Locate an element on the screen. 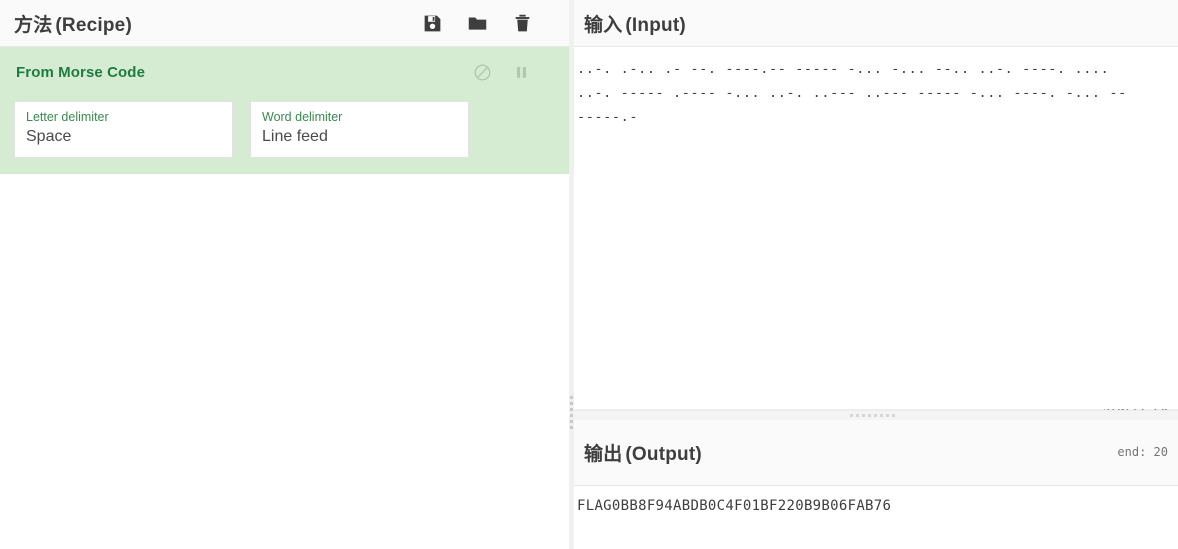 This screenshot has height=549, width=1178. letter-delimiter-field: Letter delimiter Space is located at coordinates (123, 129).